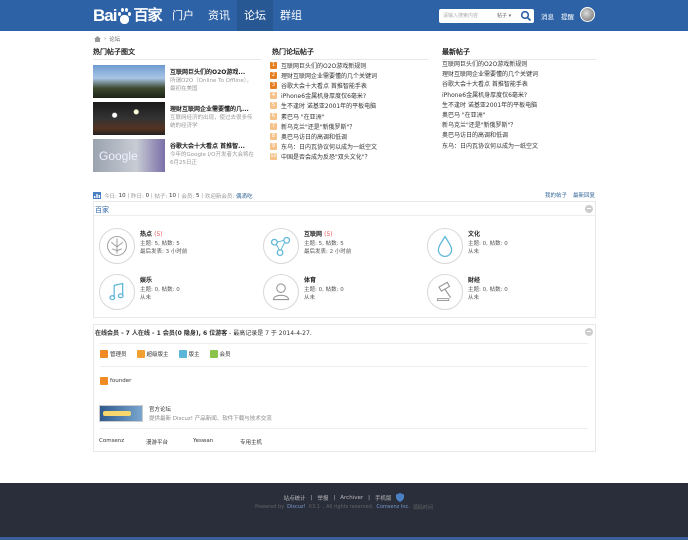 The image size is (688, 540). Describe the element at coordinates (526, 16) in the screenshot. I see `search-icon` at that location.